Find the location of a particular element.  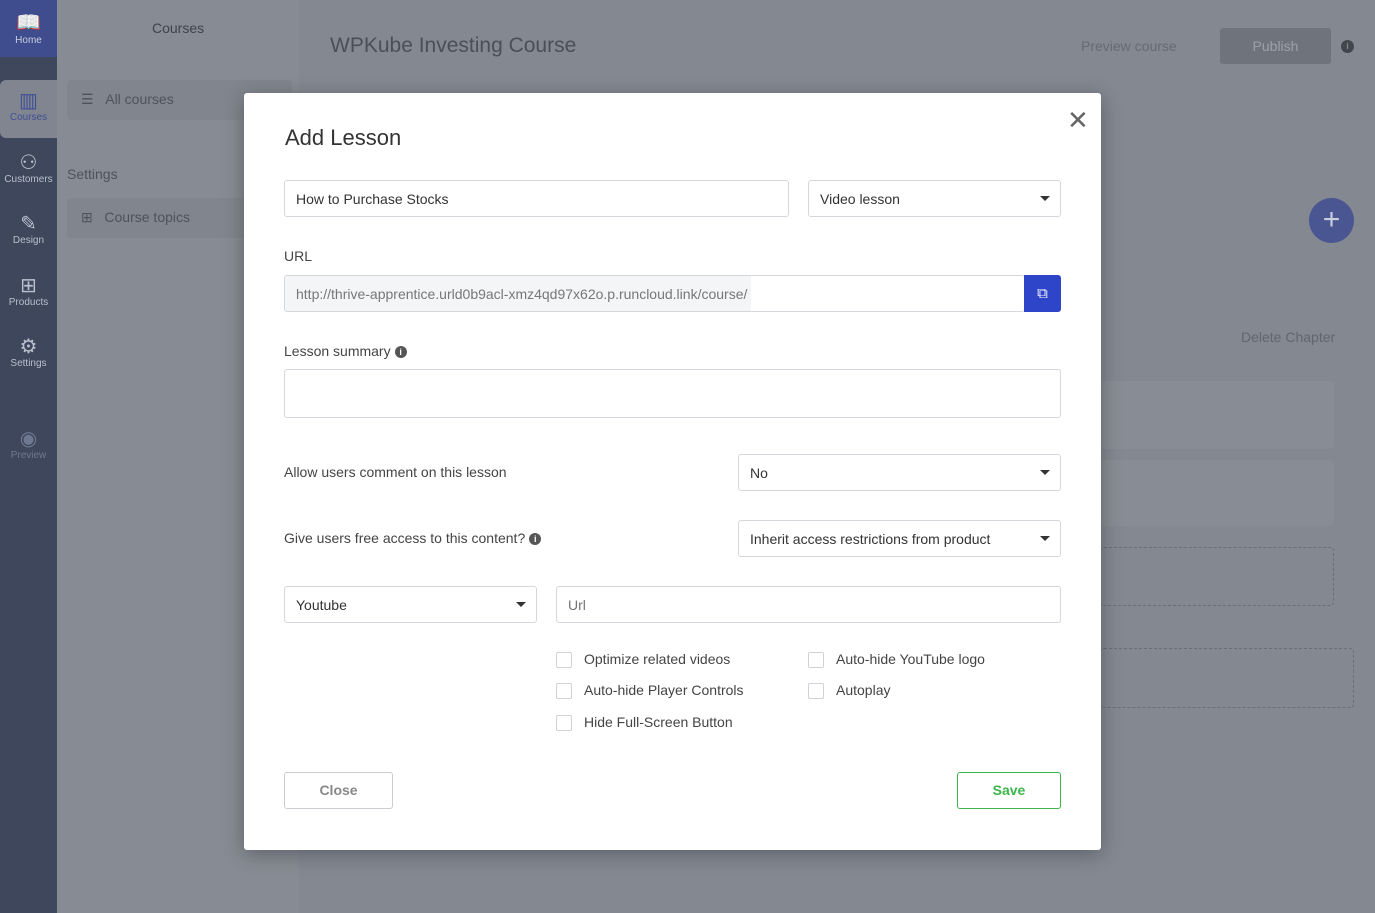

sidebar-item-products: ⊞ Products is located at coordinates (28, 291).